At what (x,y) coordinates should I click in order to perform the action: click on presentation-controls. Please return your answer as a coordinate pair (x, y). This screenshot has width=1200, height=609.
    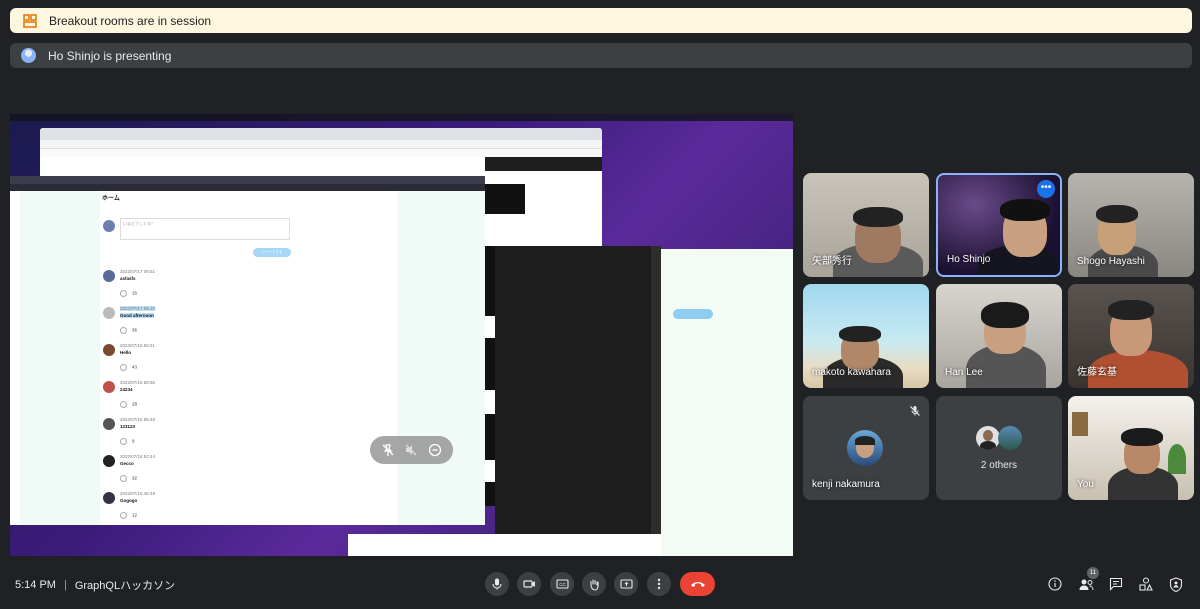
    Looking at the image, I should click on (411, 450).